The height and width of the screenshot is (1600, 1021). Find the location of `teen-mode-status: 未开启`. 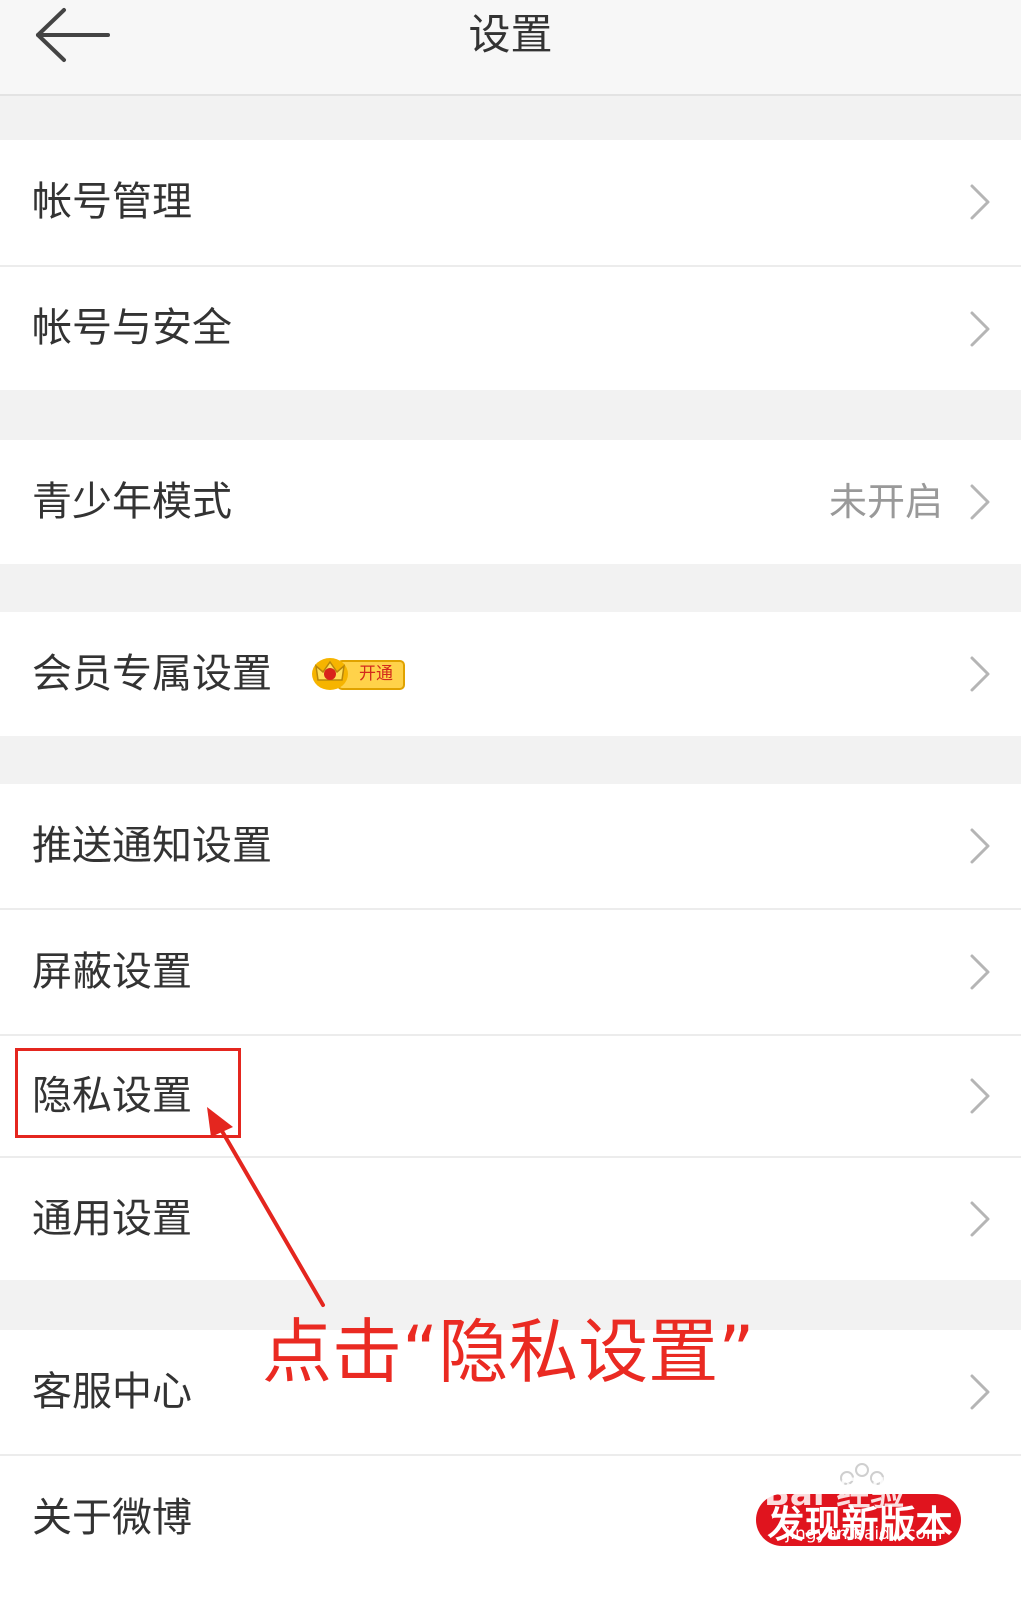

teen-mode-status: 未开启 is located at coordinates (885, 502).